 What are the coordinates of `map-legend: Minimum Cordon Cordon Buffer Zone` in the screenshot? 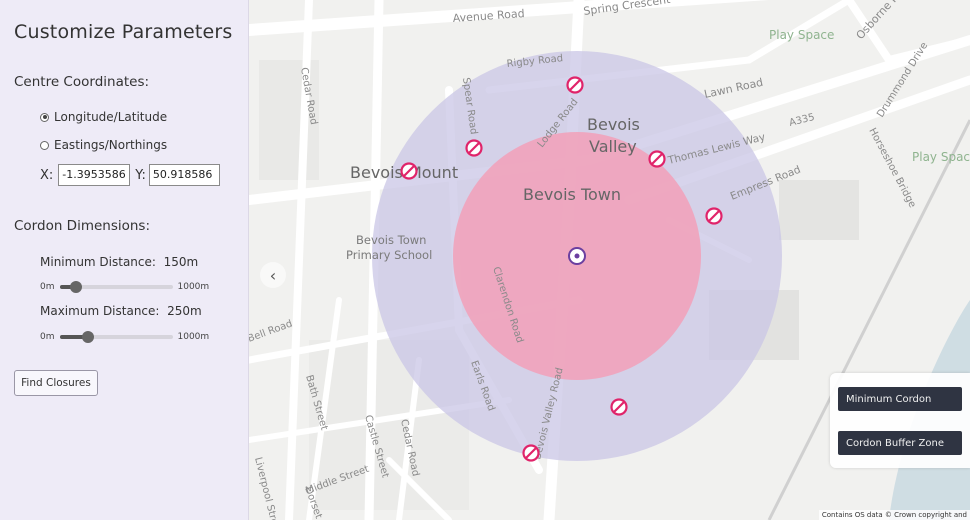 It's located at (900, 420).